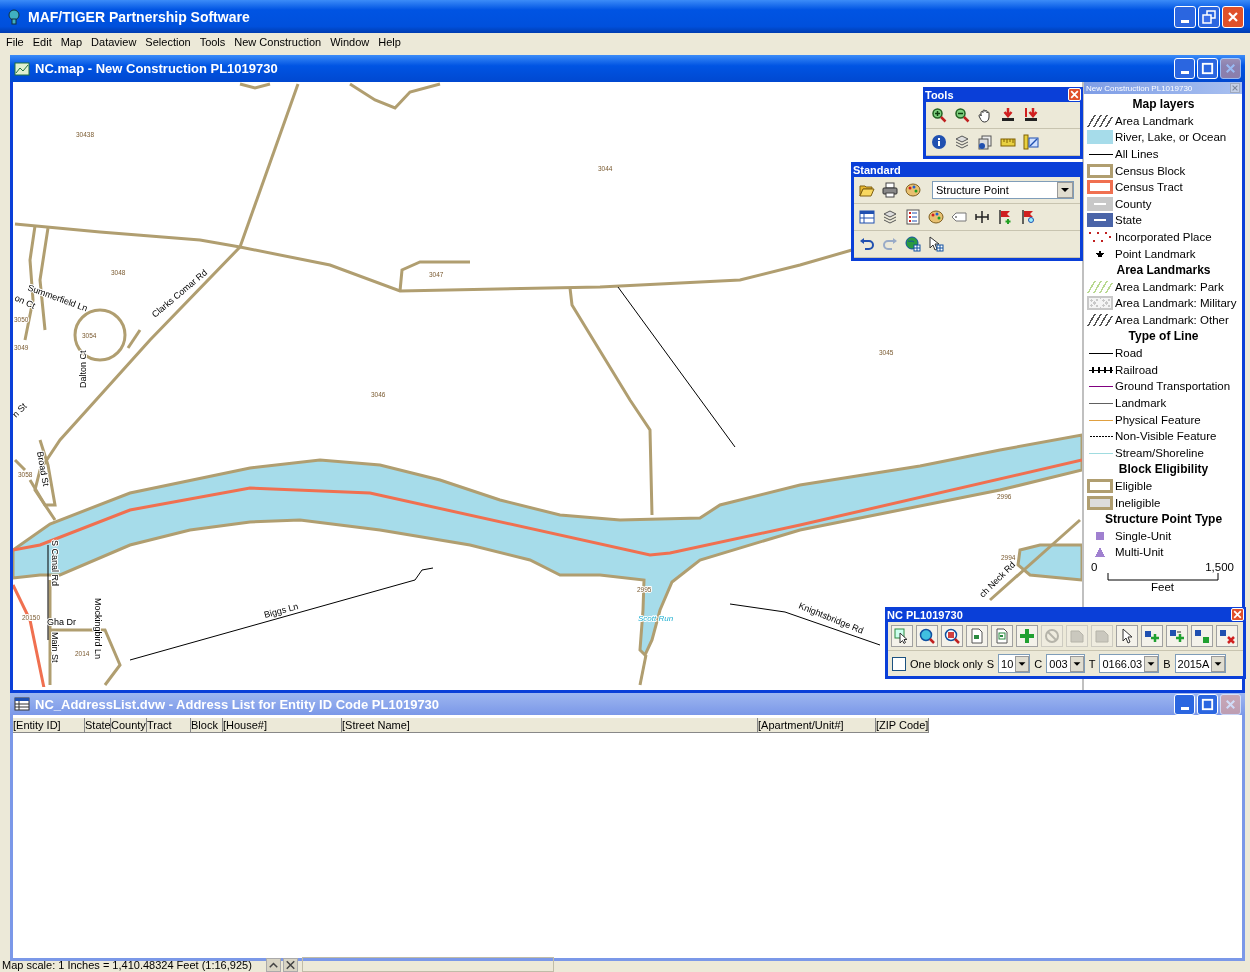 This screenshot has width=1250, height=972. What do you see at coordinates (1133, 203) in the screenshot?
I see `legend-label: County` at bounding box center [1133, 203].